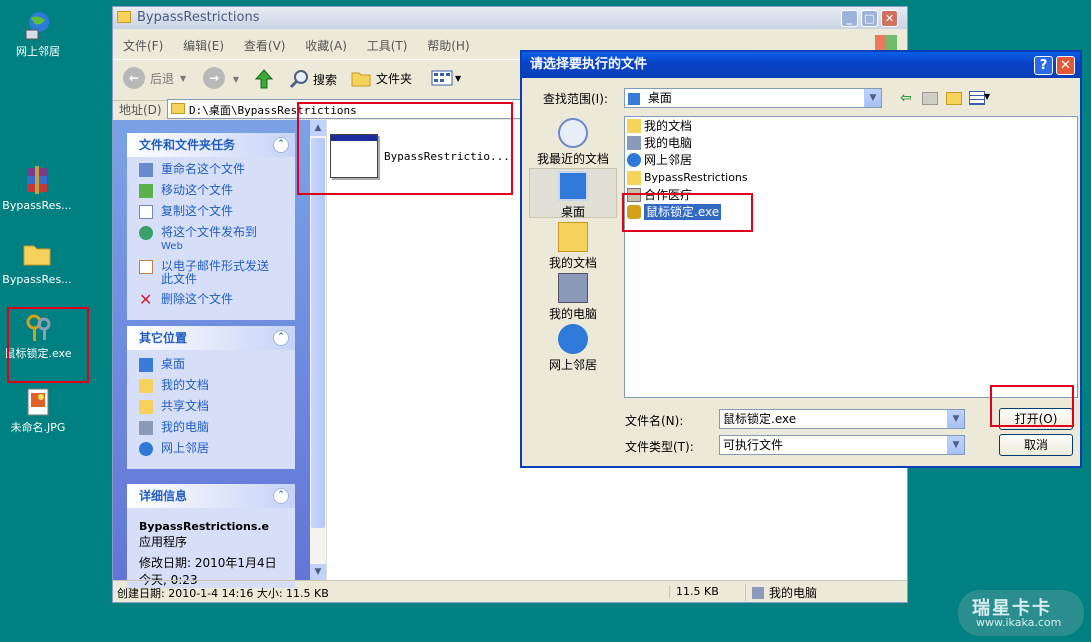 The width and height of the screenshot is (1091, 642). I want to click on desktop-icon-jpg: 未命名.JPG, so click(38, 410).